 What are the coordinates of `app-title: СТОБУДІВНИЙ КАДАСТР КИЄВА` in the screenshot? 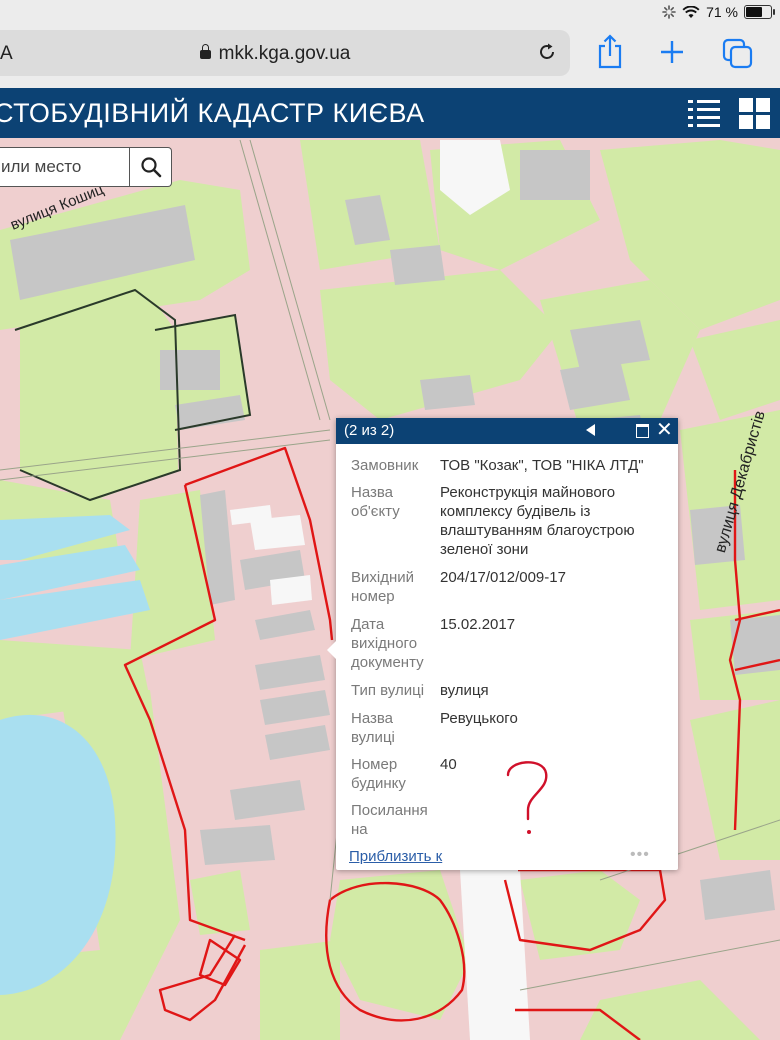 It's located at (212, 113).